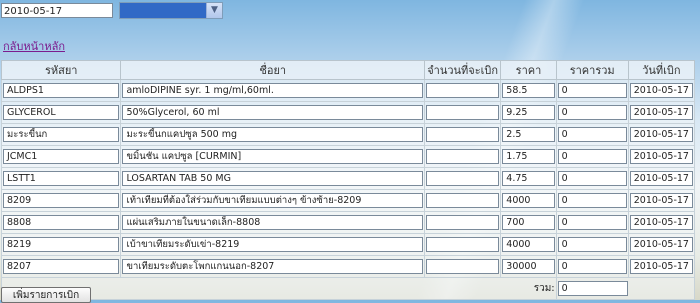 Image resolution: width=700 pixels, height=303 pixels. What do you see at coordinates (528, 112) in the screenshot?
I see `price-field: 9.25` at bounding box center [528, 112].